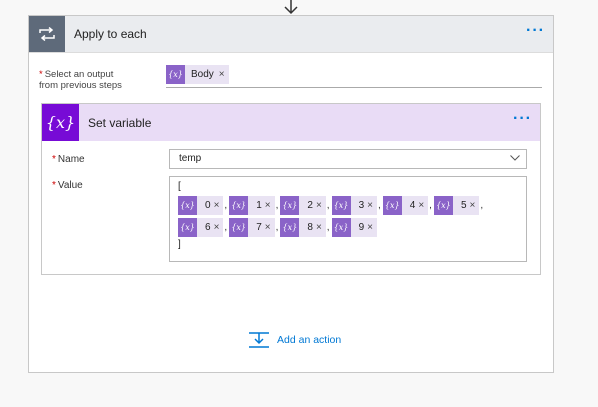 The height and width of the screenshot is (407, 598). What do you see at coordinates (80, 80) in the screenshot?
I see `select-output-label: * Select an output from previous steps` at bounding box center [80, 80].